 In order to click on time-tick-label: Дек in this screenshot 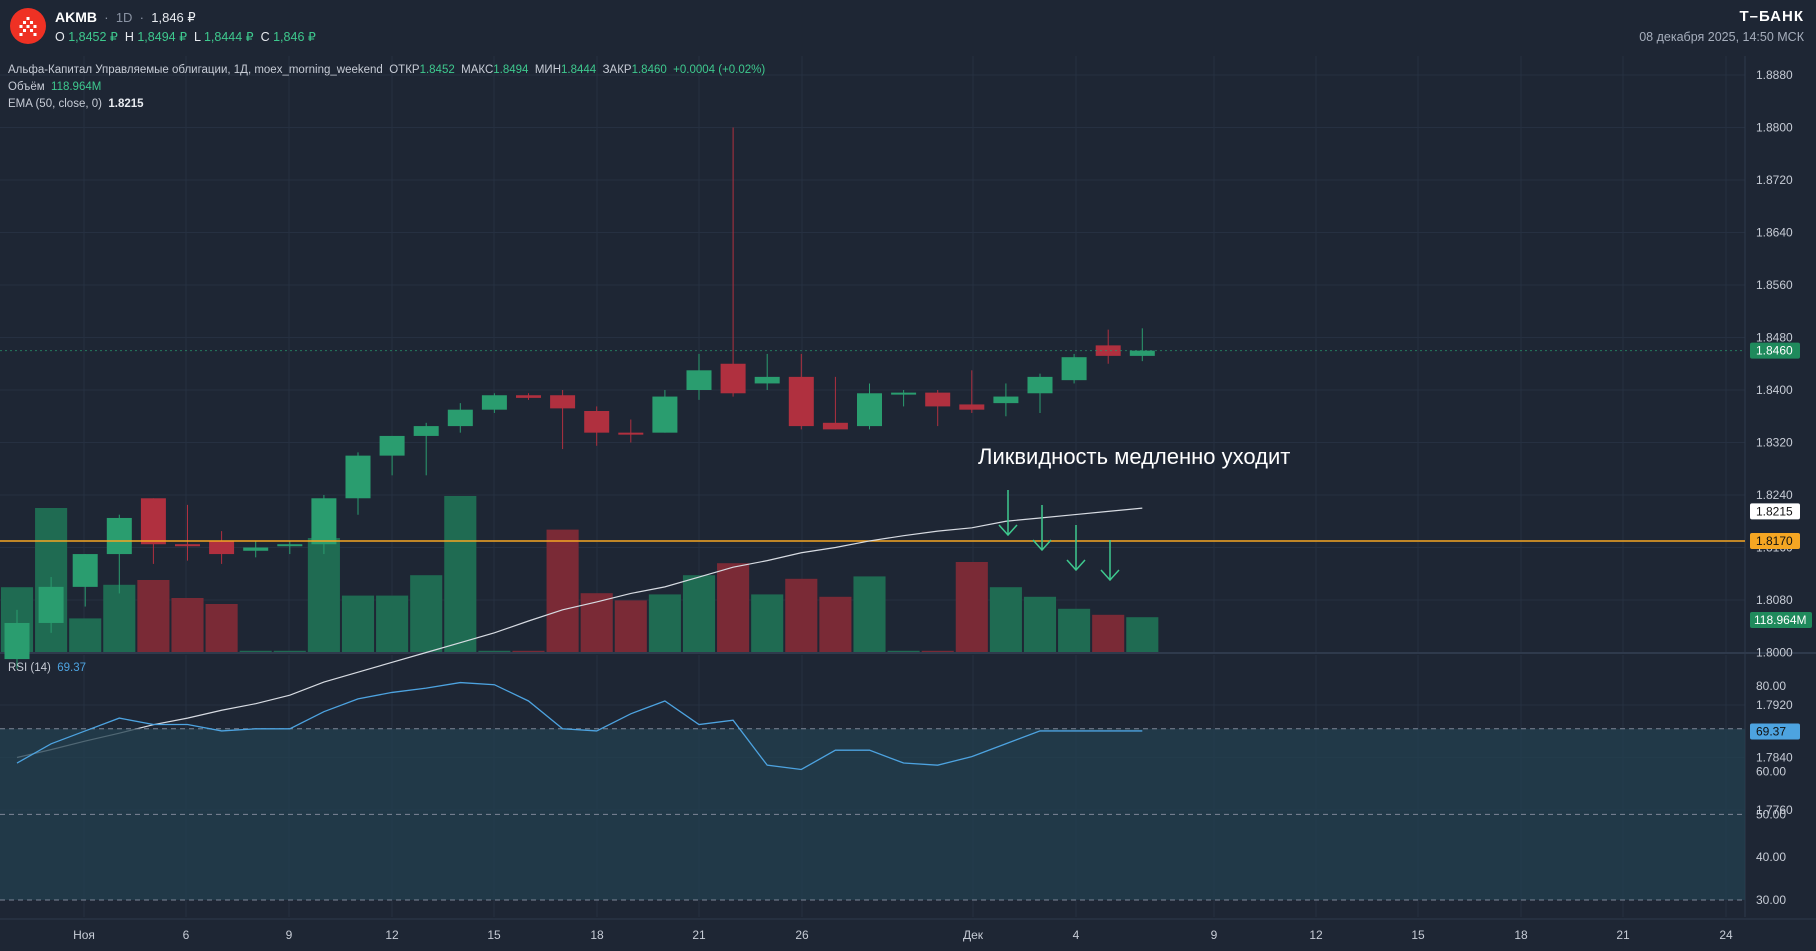, I will do `click(973, 935)`.